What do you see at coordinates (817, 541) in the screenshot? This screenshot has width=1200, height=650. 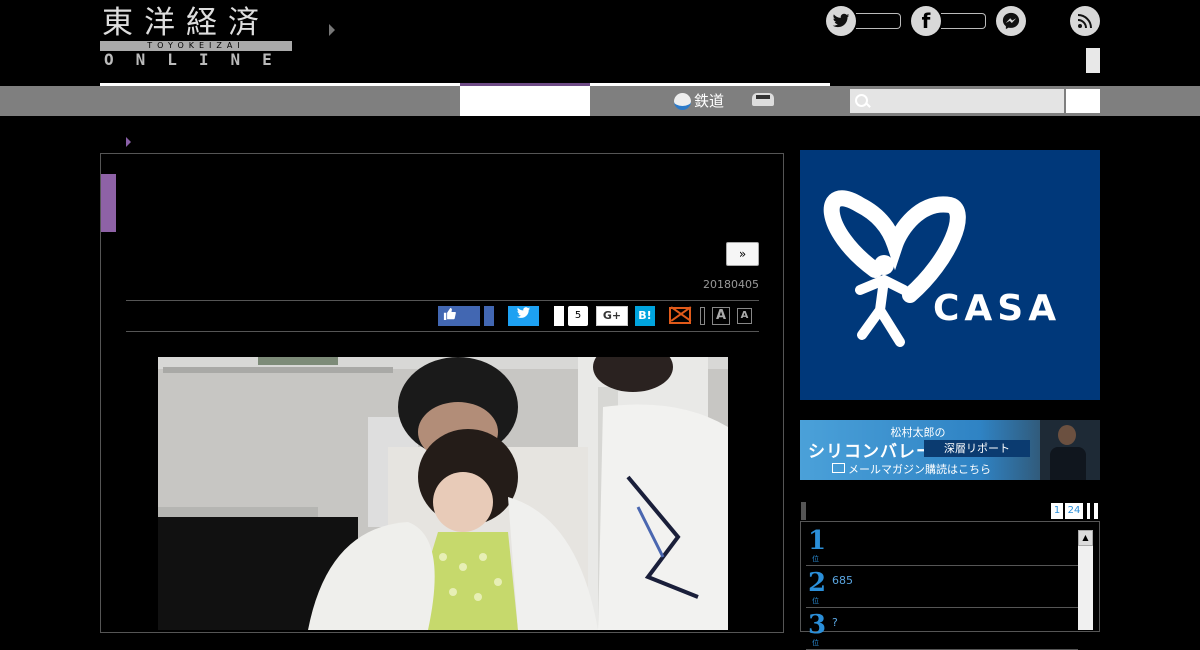 I see `rank-number: 1` at bounding box center [817, 541].